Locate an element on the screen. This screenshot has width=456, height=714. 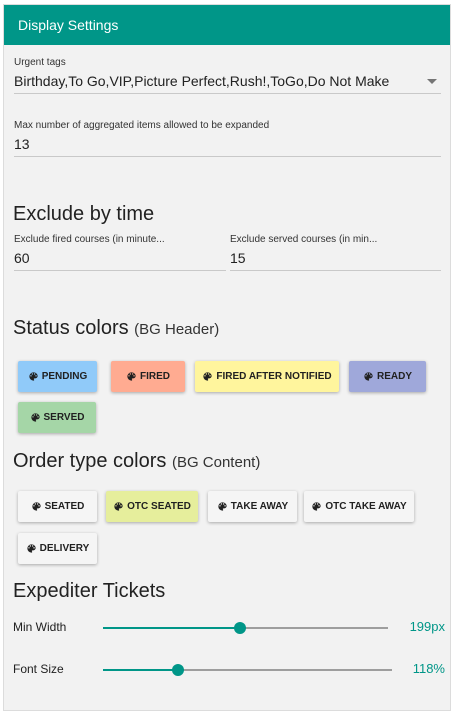
order-type-colors-heading: Order type colors (BG Content) is located at coordinates (136, 461).